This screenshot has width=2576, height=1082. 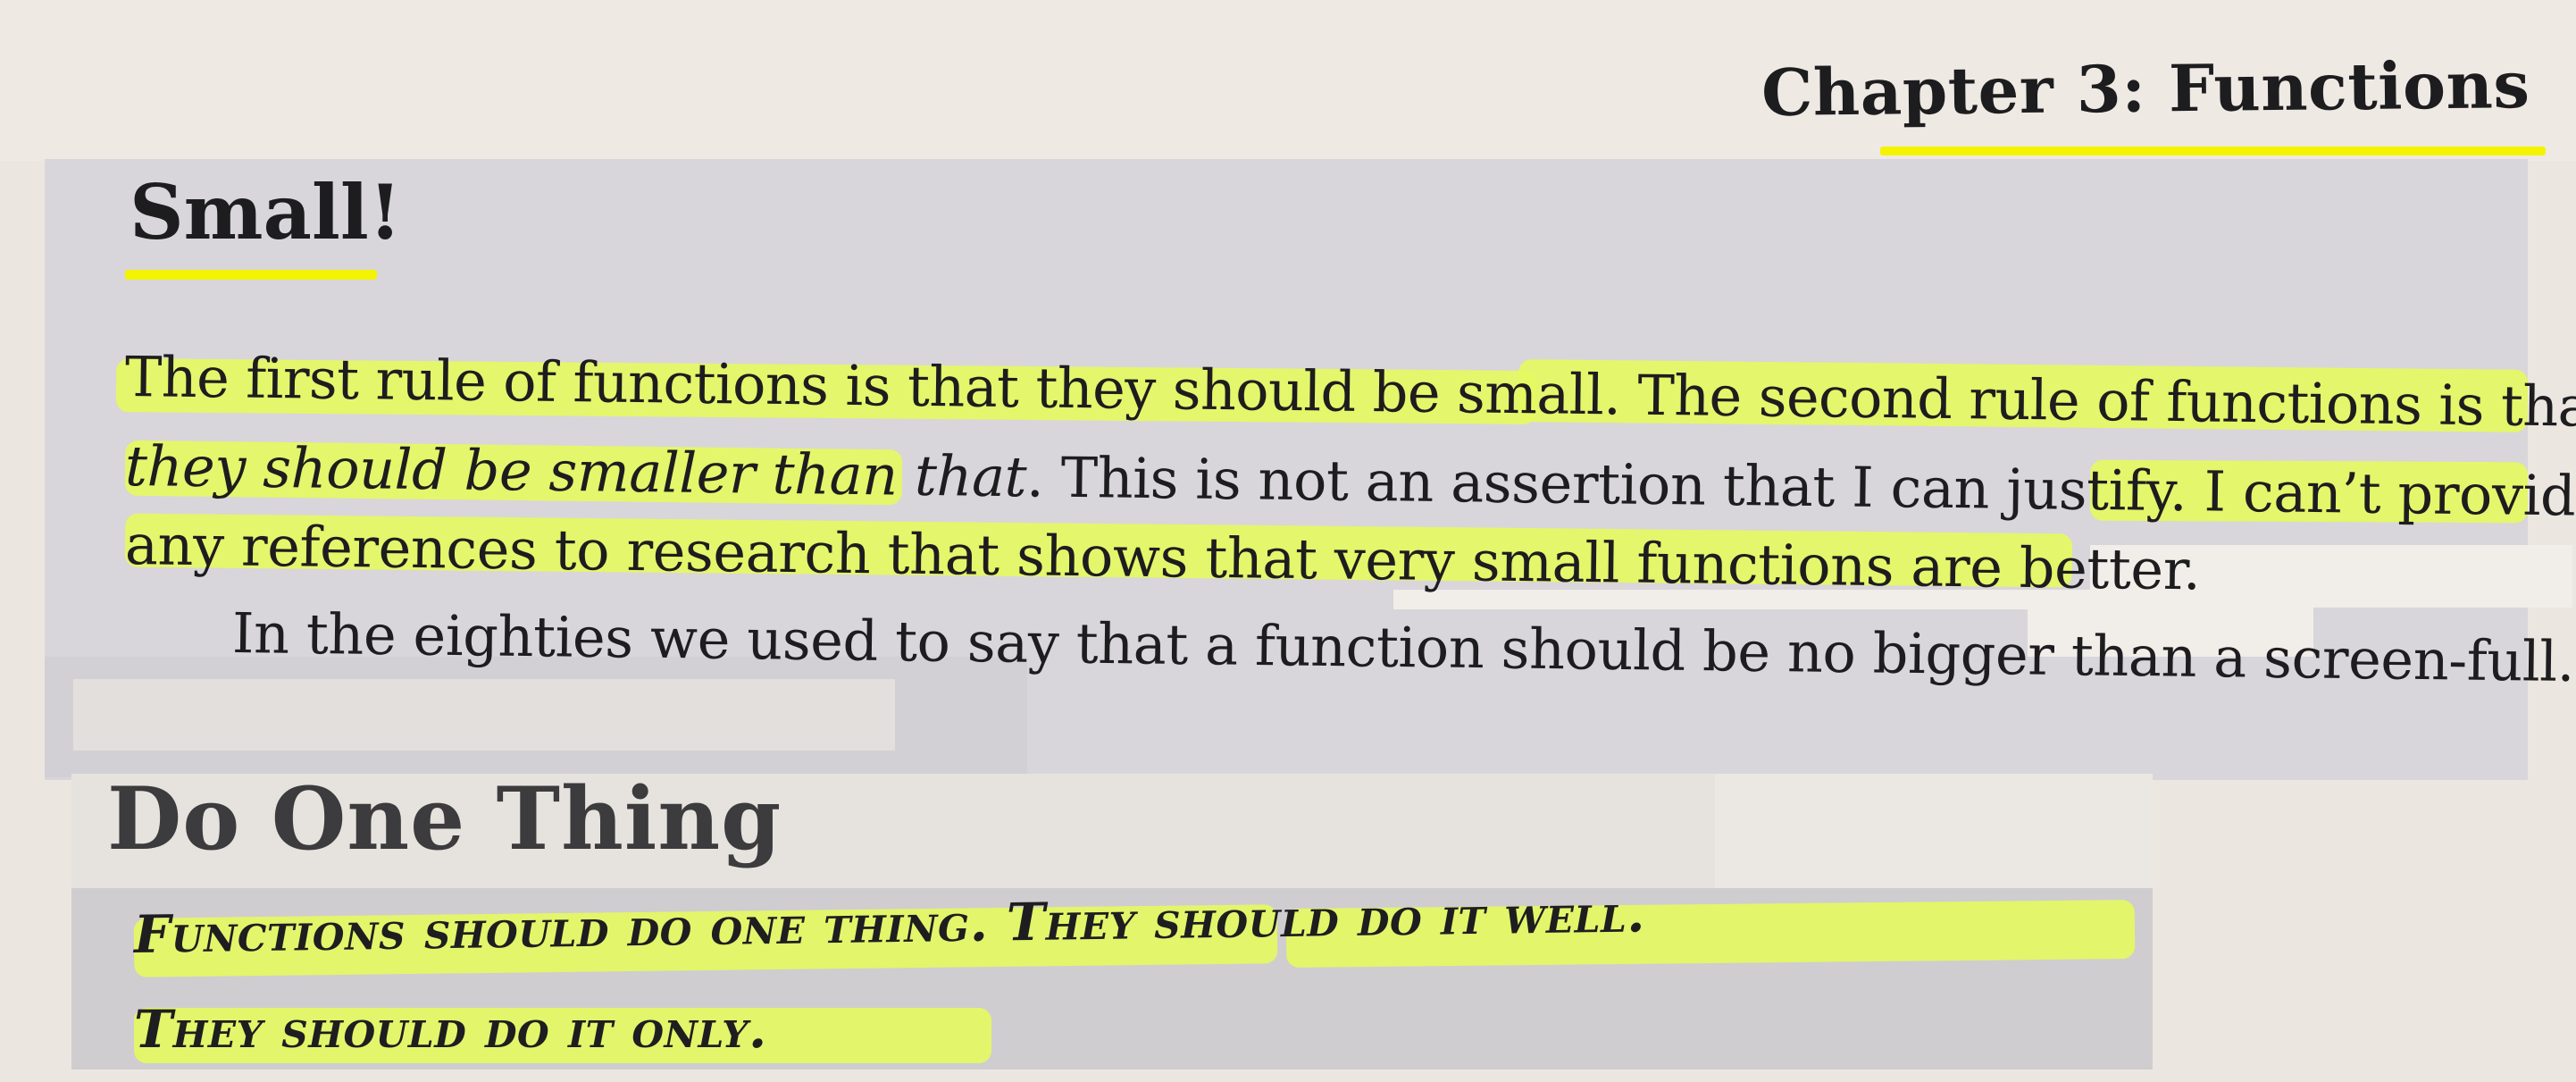 I want to click on rule-line: They should do it only., so click(x=451, y=1030).